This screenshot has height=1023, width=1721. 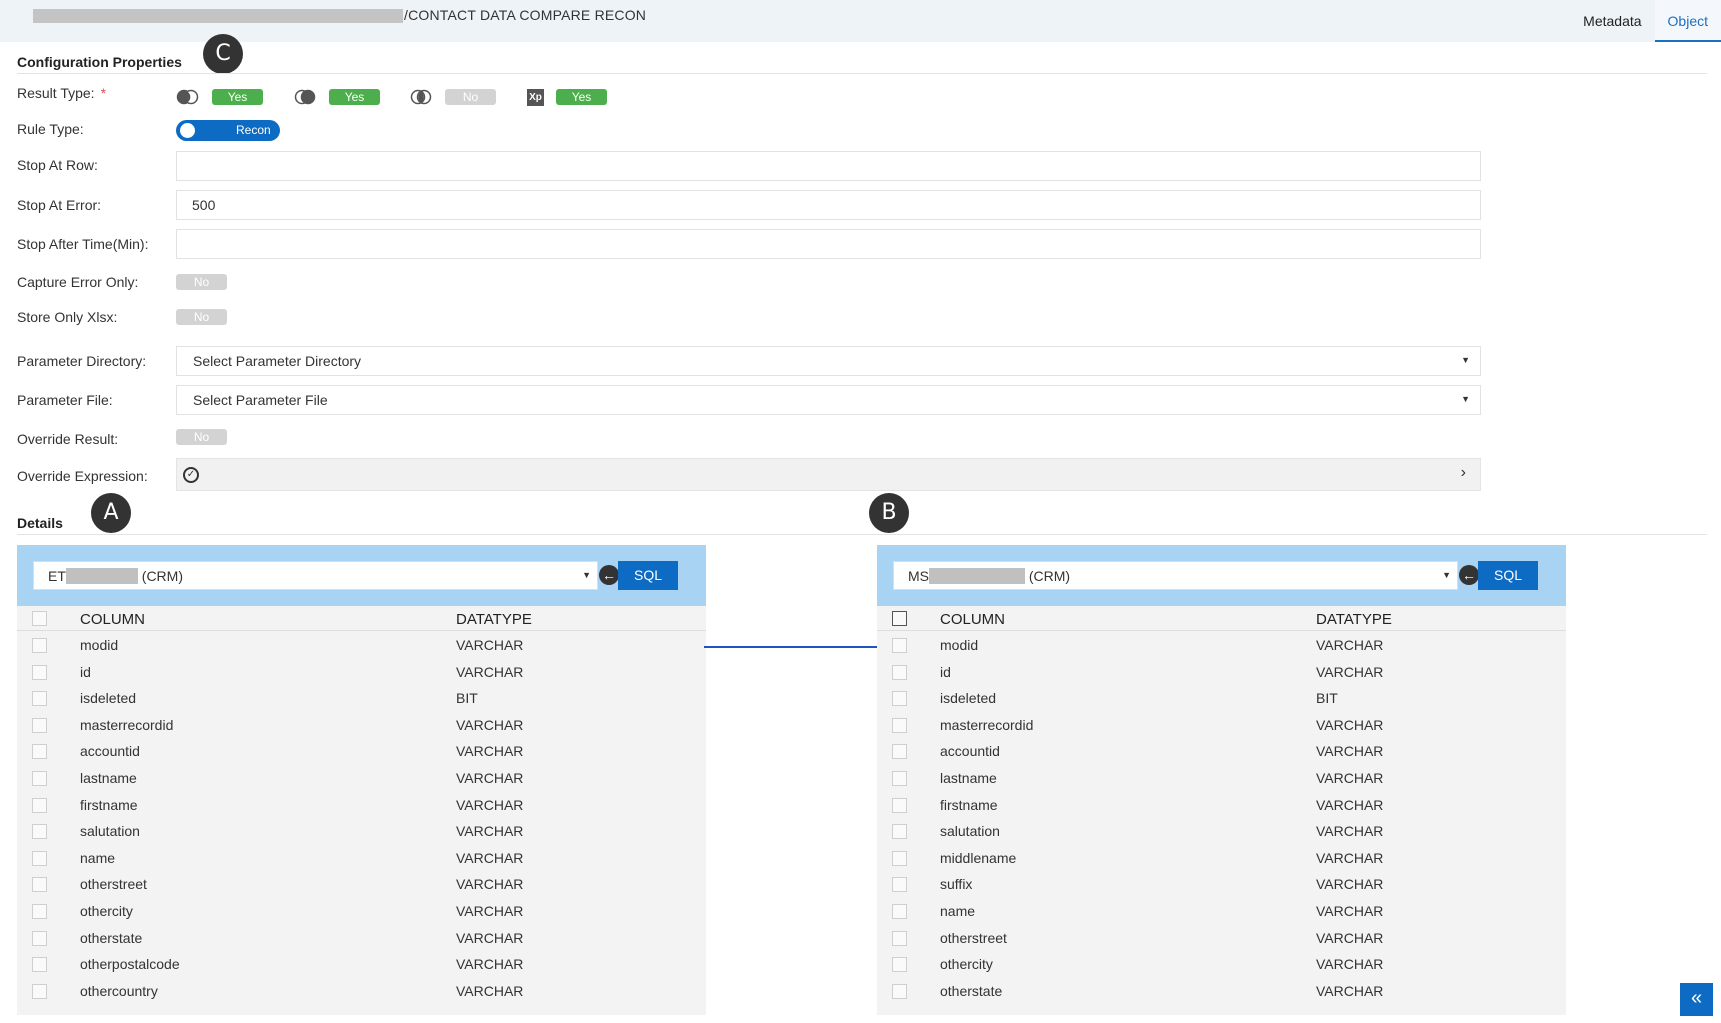 What do you see at coordinates (889, 513) in the screenshot?
I see `marker-b: B` at bounding box center [889, 513].